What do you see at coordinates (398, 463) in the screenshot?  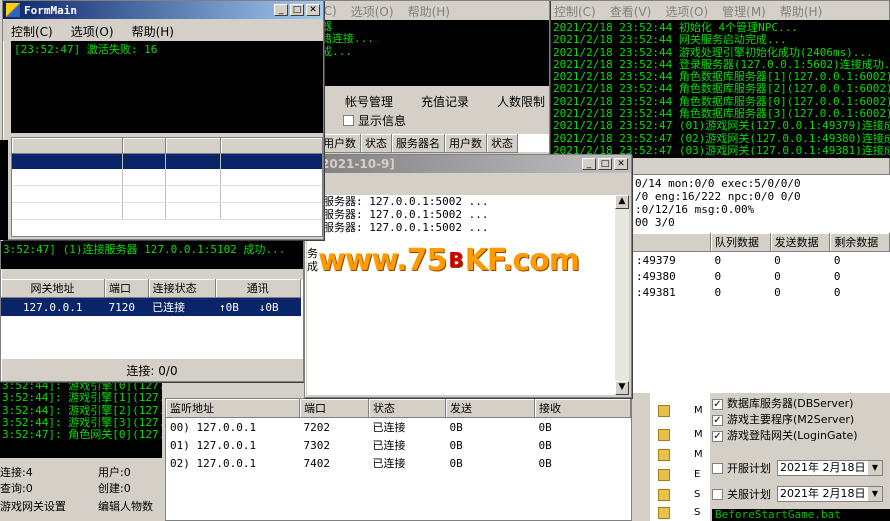 I see `table-row: 02) 127.0.0.1 7402 已连接 0B 0B` at bounding box center [398, 463].